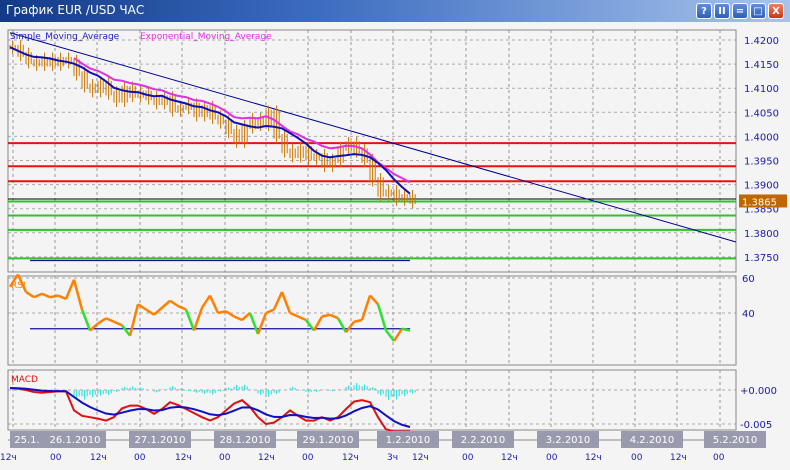 This screenshot has width=790, height=470. Describe the element at coordinates (18, 286) in the screenshot. I see `rsi-label: RSI` at that location.